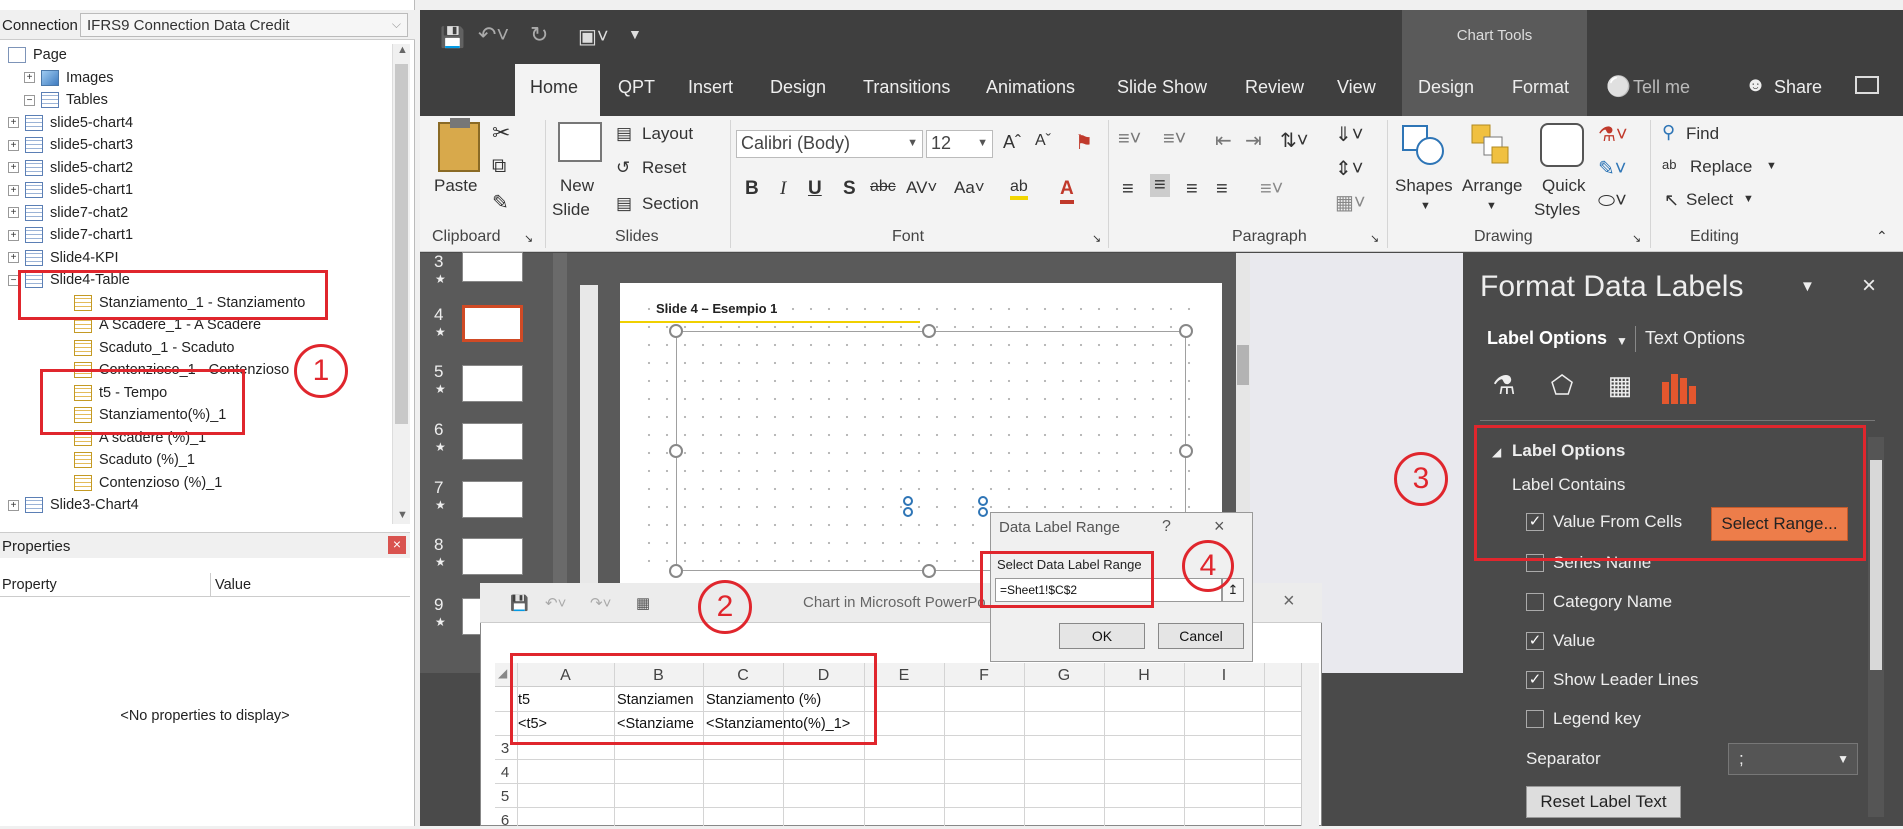  Describe the element at coordinates (402, 515) in the screenshot. I see `scroll-down-icon: ▼` at that location.